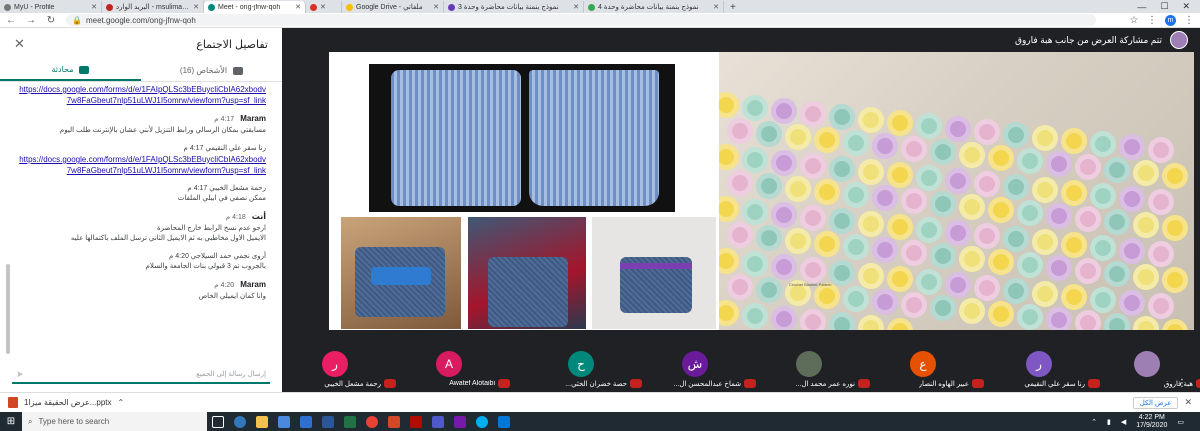  What do you see at coordinates (77, 20) in the screenshot?
I see `lock-icon: 🔒` at bounding box center [77, 20].